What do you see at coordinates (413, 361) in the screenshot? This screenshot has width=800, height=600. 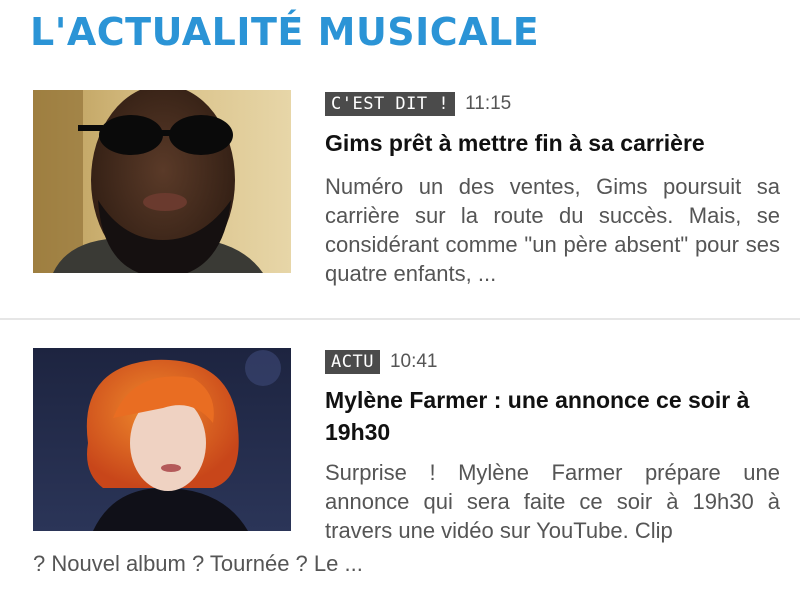 I see `publish-time: 10:41` at bounding box center [413, 361].